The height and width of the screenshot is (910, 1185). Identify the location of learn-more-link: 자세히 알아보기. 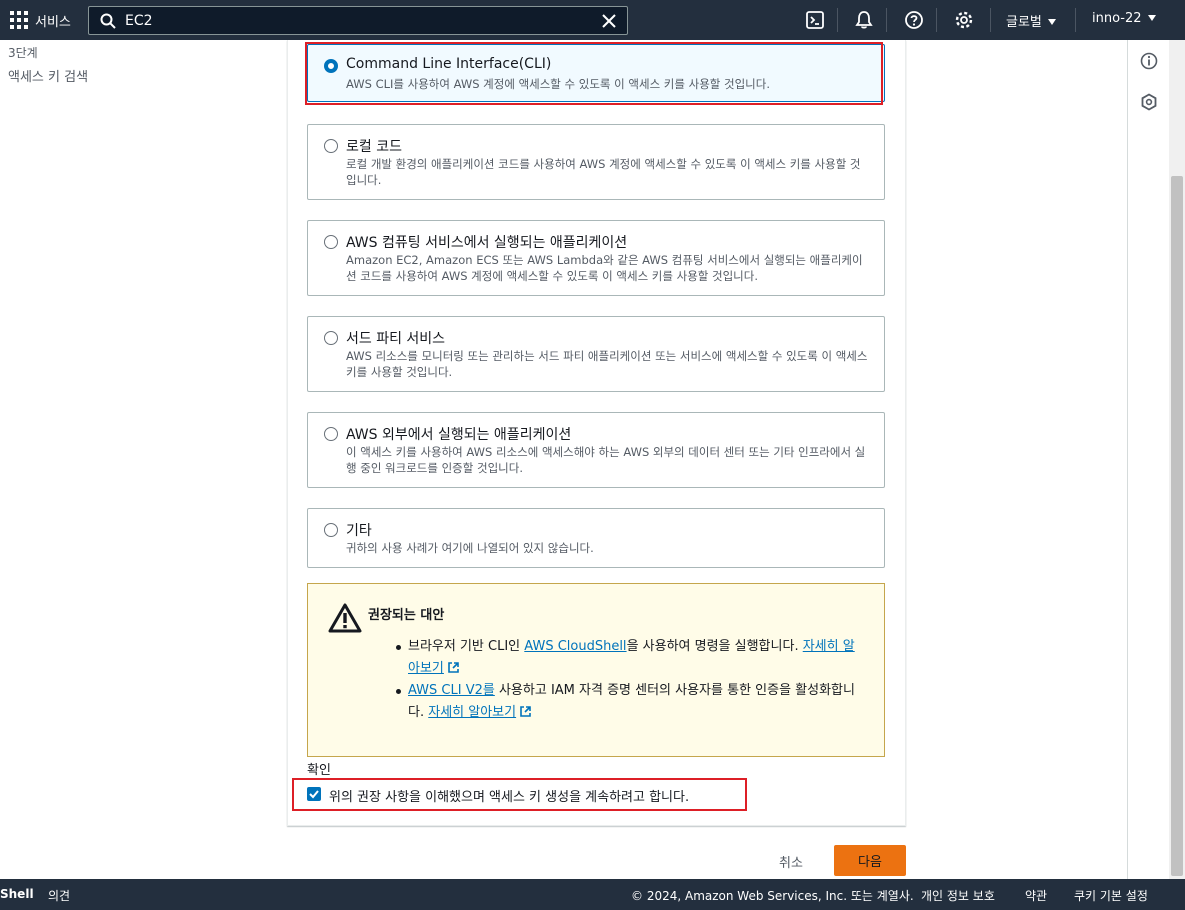
(480, 712).